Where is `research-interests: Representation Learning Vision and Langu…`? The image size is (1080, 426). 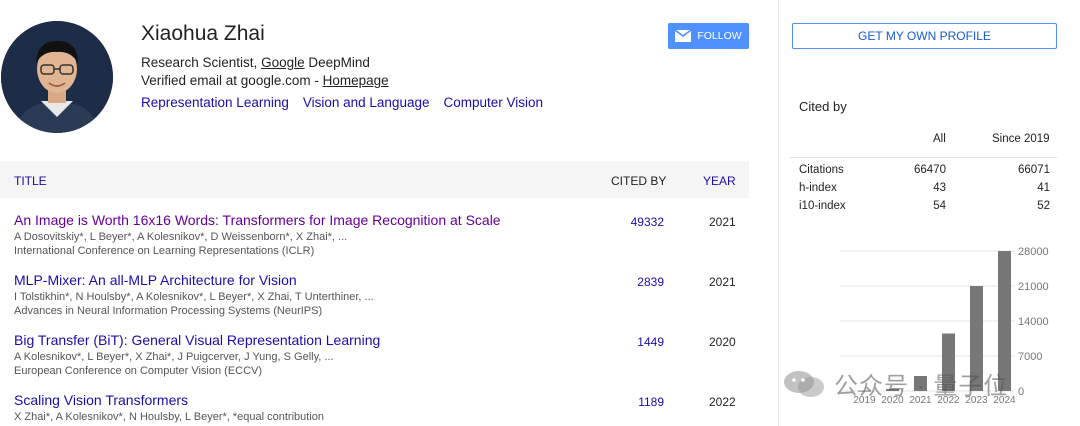 research-interests: Representation Learning Vision and Langu… is located at coordinates (342, 102).